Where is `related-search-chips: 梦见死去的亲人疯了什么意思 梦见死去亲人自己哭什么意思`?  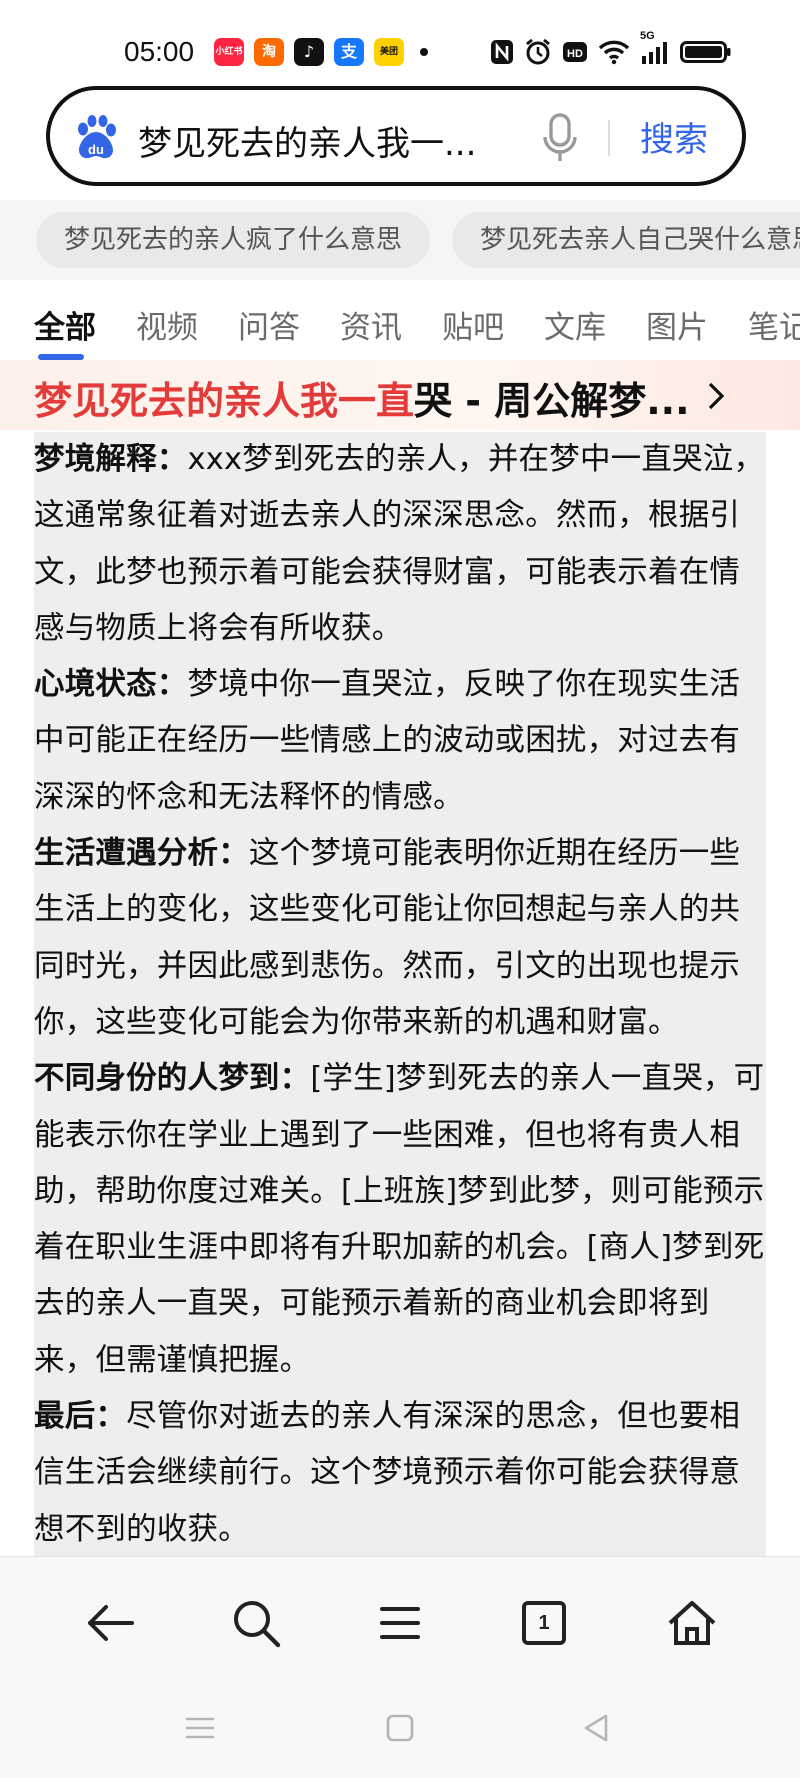 related-search-chips: 梦见死去的亲人疯了什么意思 梦见死去亲人自己哭什么意思 is located at coordinates (400, 240).